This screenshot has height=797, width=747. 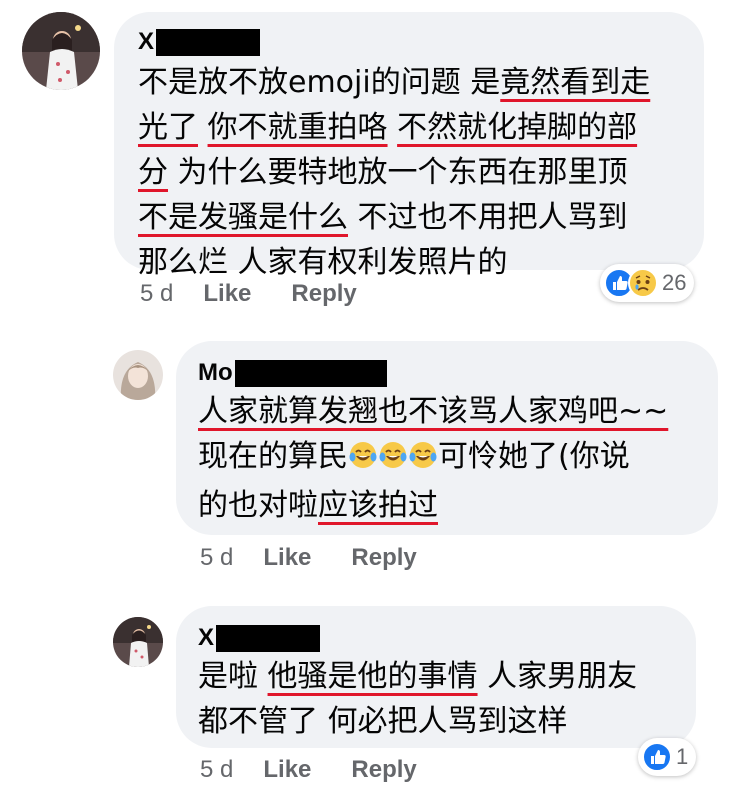 I want to click on comment-text-segment: 的也对啦, so click(x=258, y=505).